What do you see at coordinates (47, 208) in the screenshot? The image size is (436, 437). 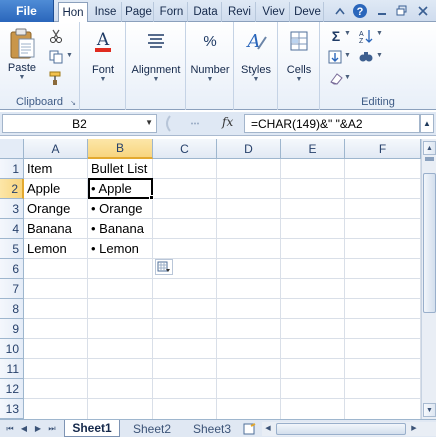 I see `cell-a3: Orange` at bounding box center [47, 208].